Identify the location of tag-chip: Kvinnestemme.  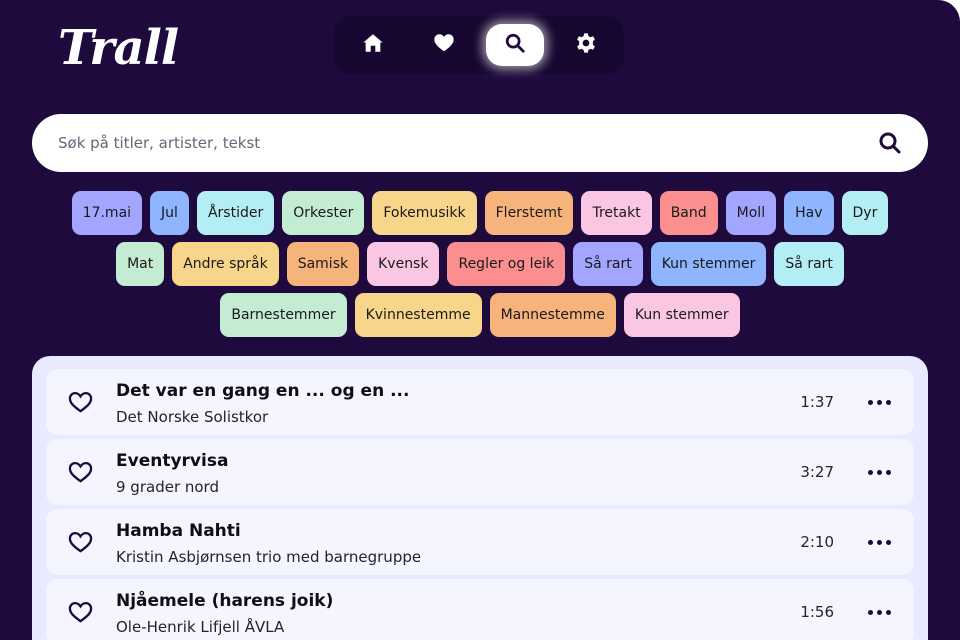
(418, 315).